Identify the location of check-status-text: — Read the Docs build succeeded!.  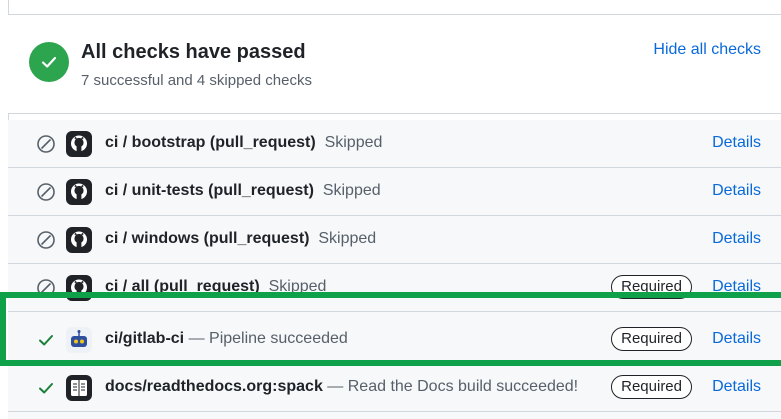
(453, 386).